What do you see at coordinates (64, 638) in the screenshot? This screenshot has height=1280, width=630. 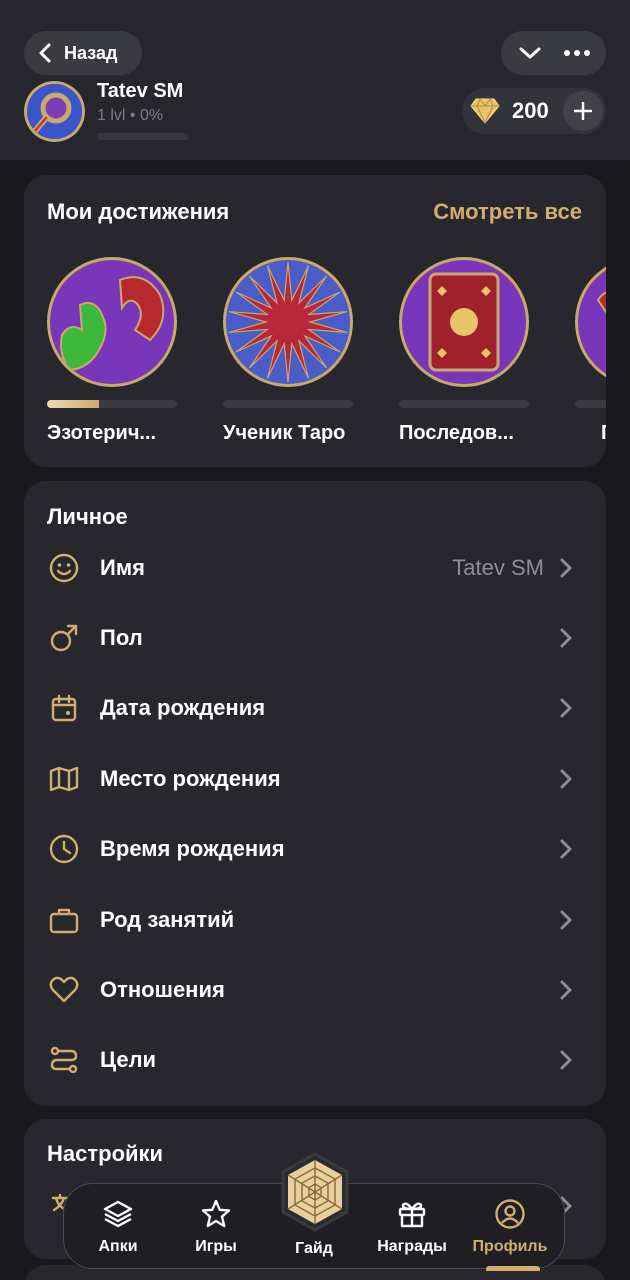 I see `male-icon` at bounding box center [64, 638].